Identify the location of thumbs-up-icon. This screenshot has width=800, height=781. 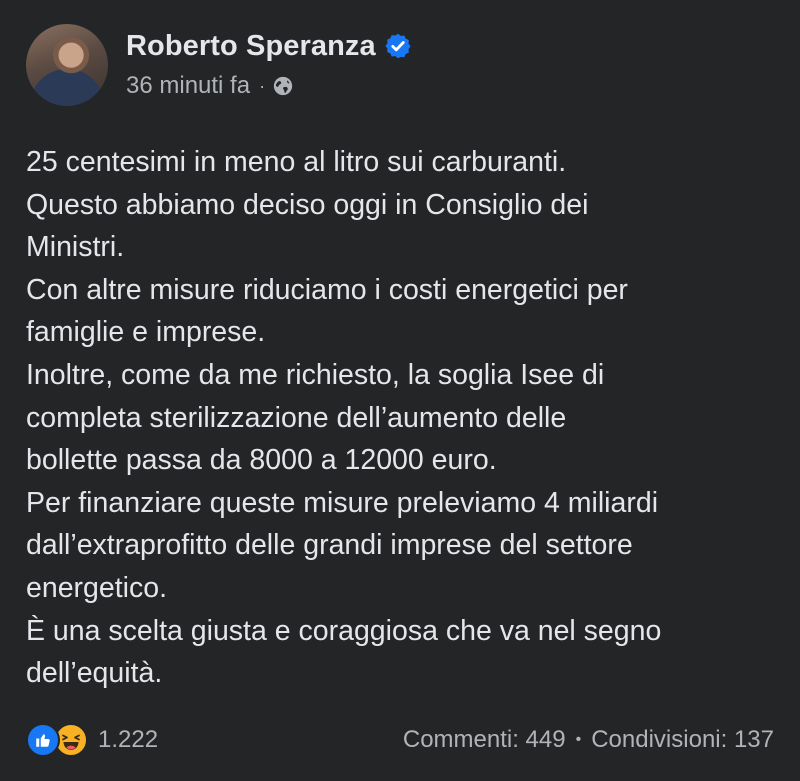
(43, 740).